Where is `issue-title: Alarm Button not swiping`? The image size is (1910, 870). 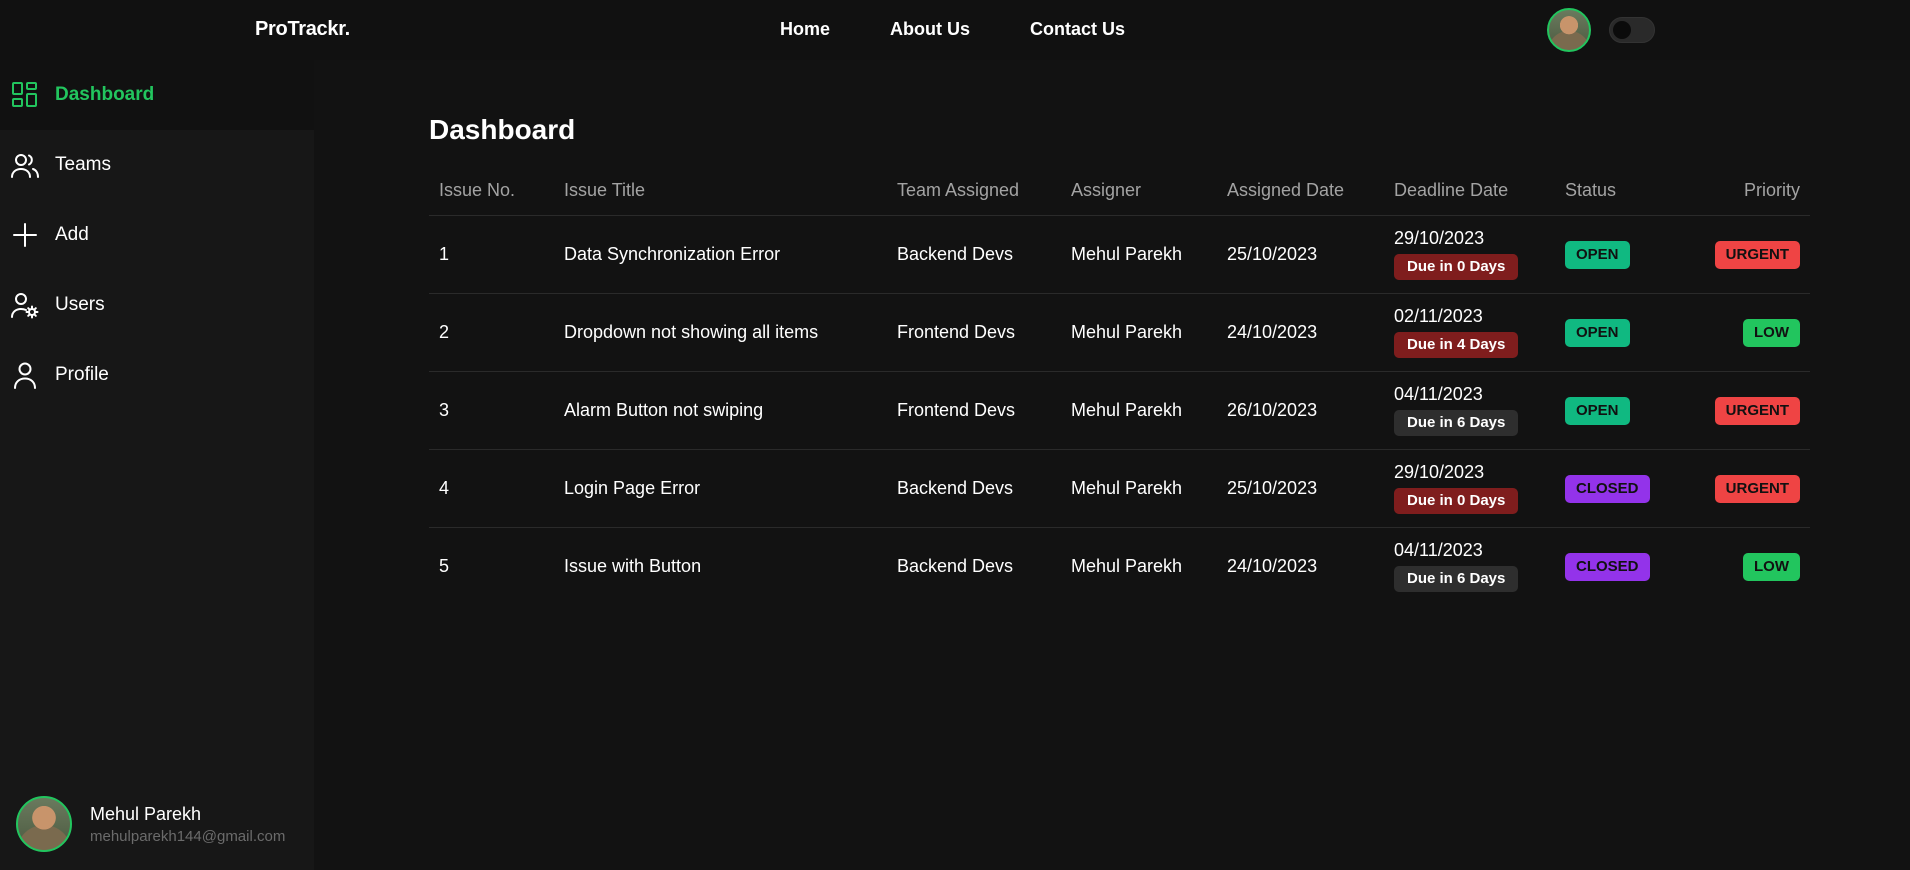
issue-title: Alarm Button not swiping is located at coordinates (664, 410).